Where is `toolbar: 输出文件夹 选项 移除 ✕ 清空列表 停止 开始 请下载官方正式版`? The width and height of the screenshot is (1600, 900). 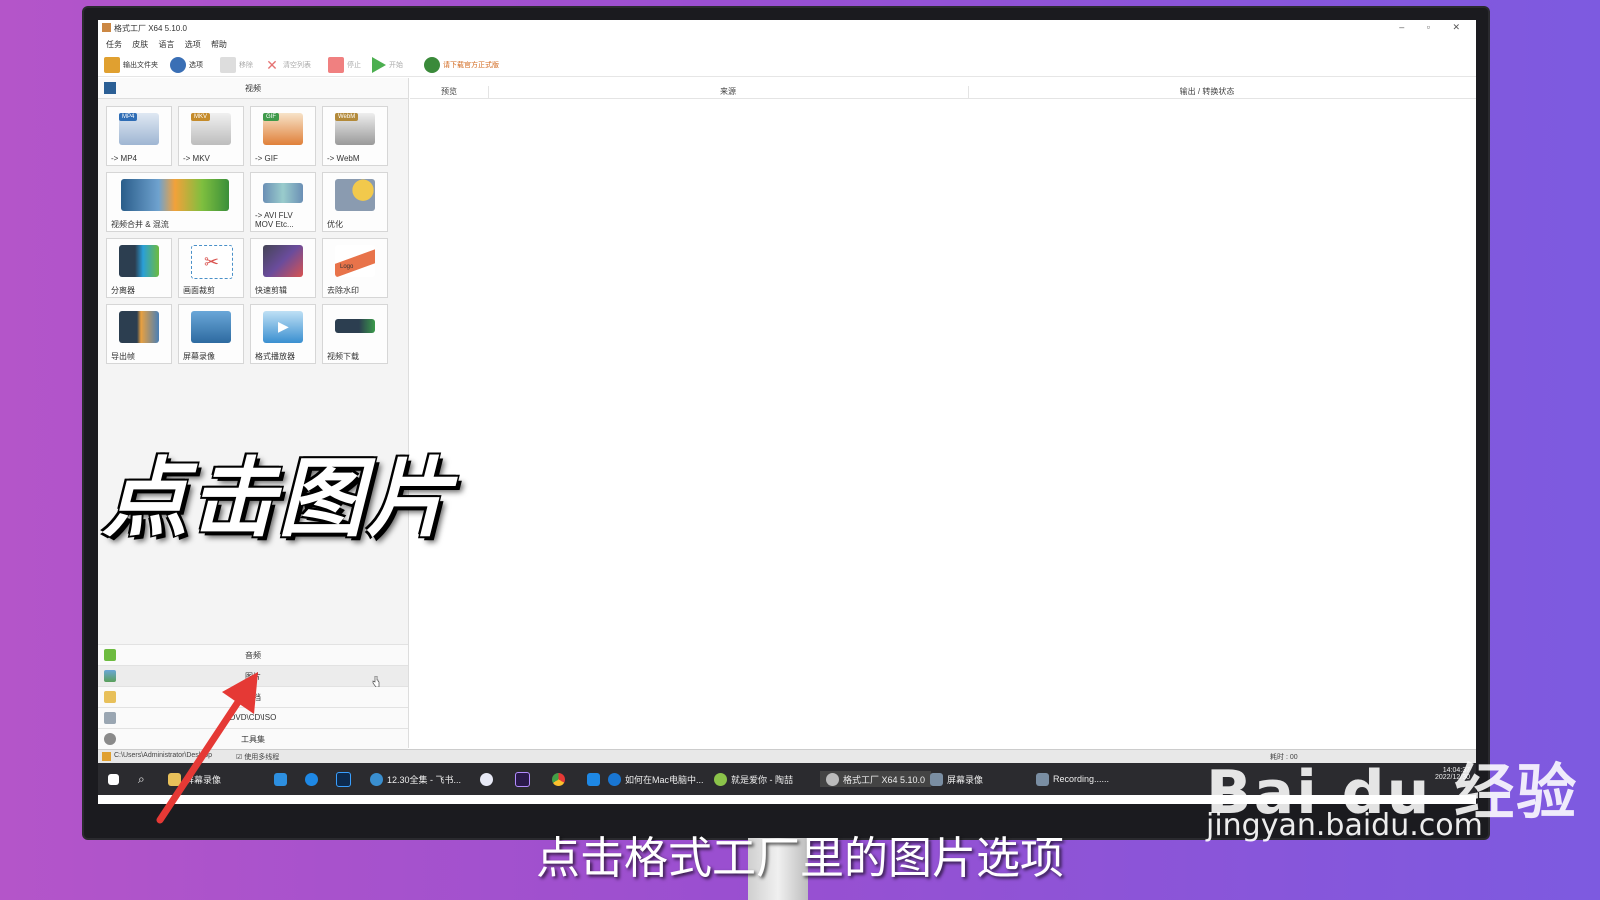 toolbar: 输出文件夹 选项 移除 ✕ 清空列表 停止 开始 请下载官方正式版 is located at coordinates (787, 65).